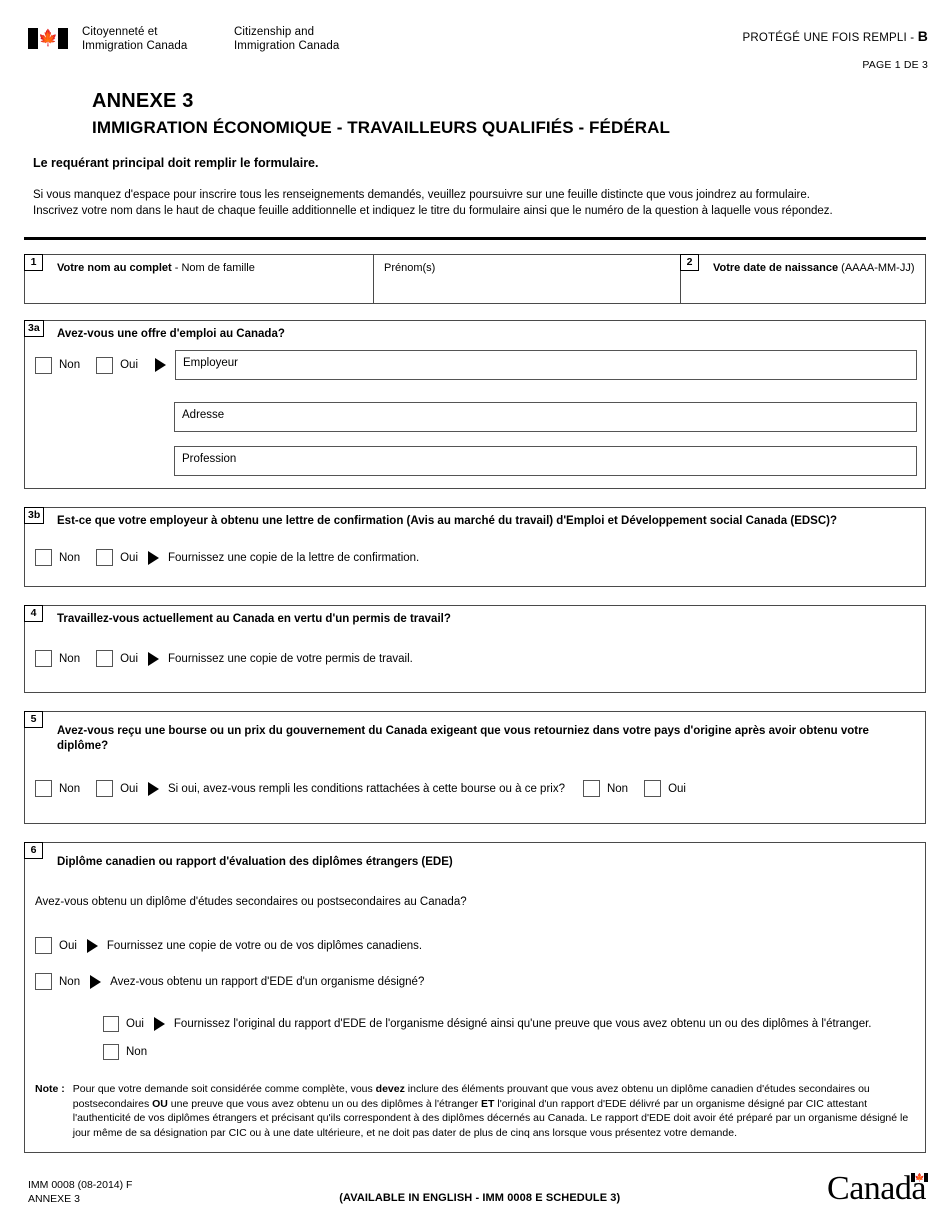  Describe the element at coordinates (129, 365) in the screenshot. I see `q3a-label-yes: Oui` at that location.